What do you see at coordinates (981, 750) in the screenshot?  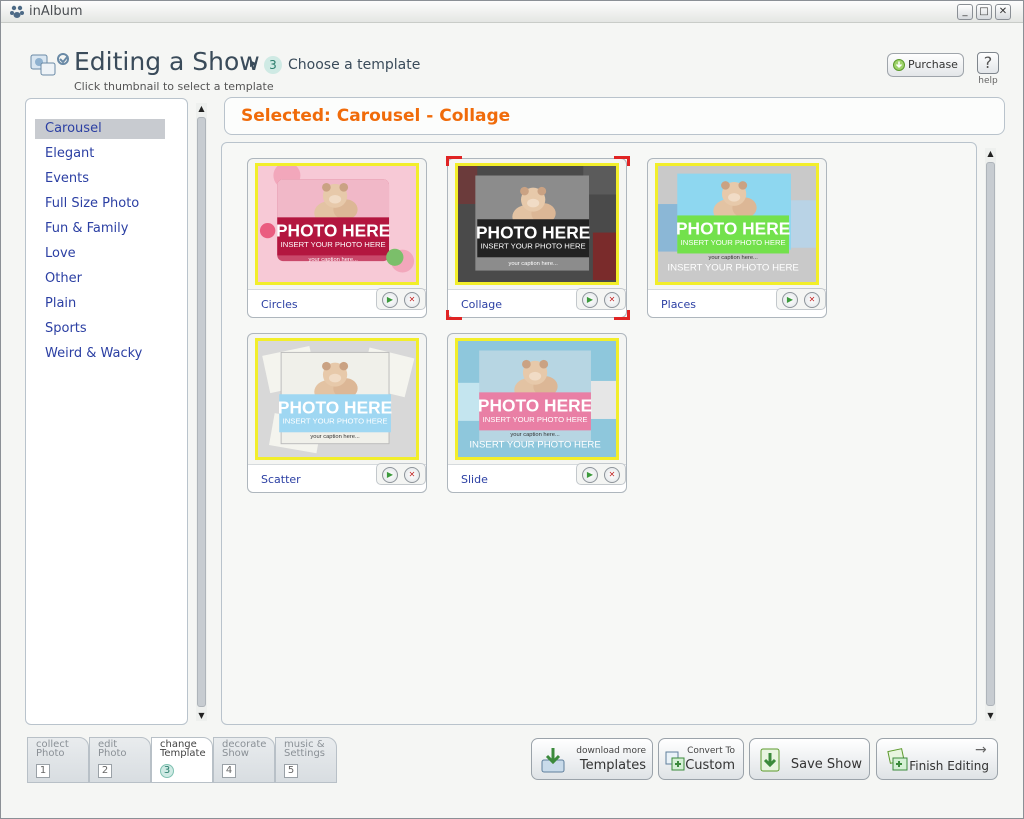 I see `arrow-right-icon: →` at bounding box center [981, 750].